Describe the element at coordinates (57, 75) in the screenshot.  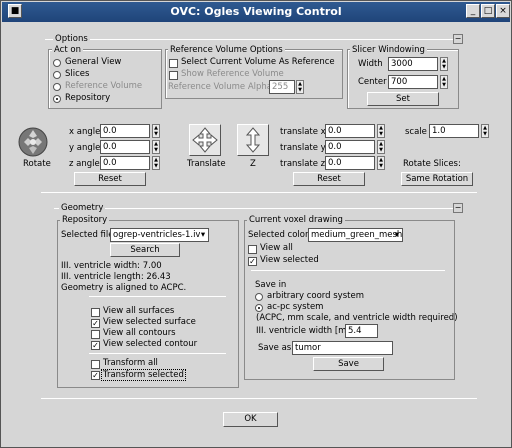
I see `slices-radio` at that location.